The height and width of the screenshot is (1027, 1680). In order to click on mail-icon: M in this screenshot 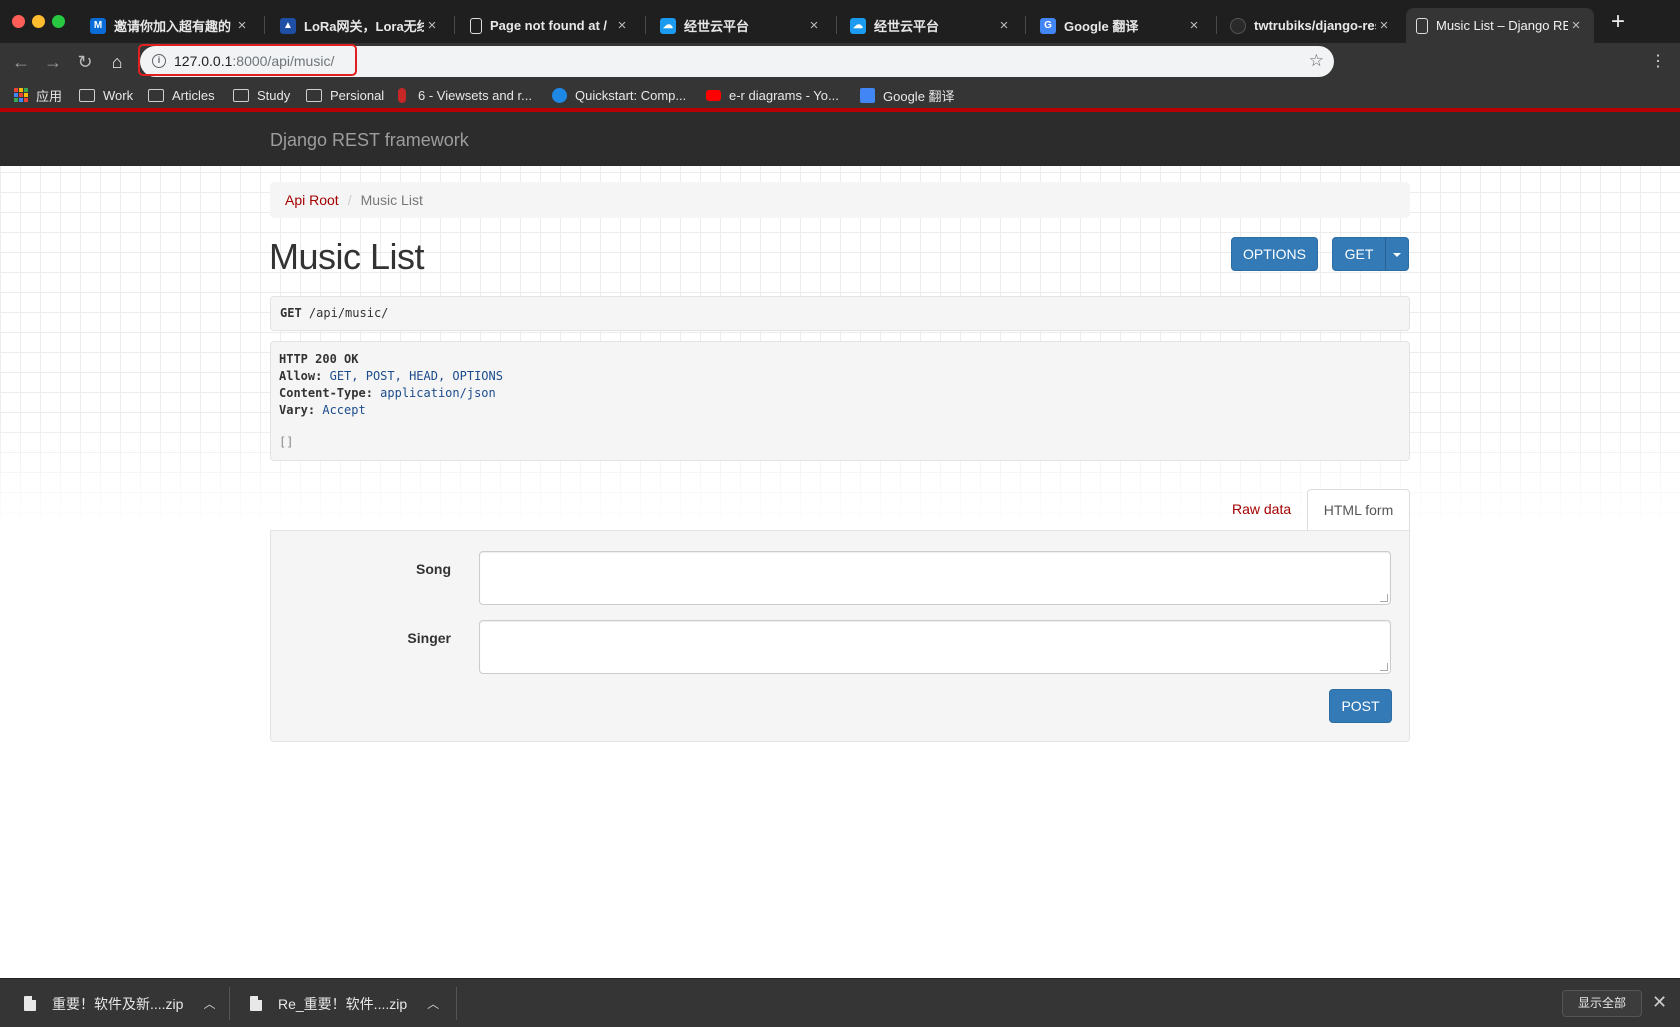, I will do `click(98, 25)`.